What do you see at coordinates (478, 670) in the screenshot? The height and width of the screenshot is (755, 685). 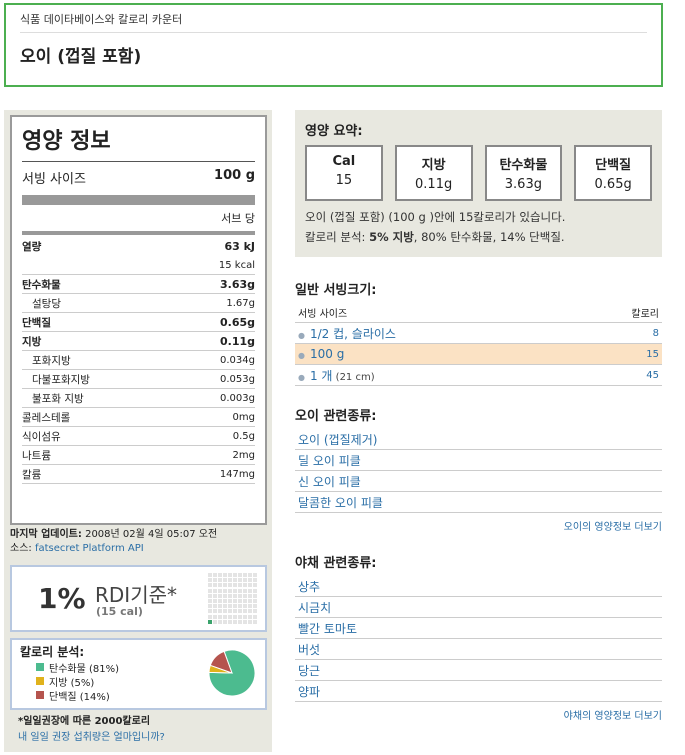 I see `related-food-link: 당근` at bounding box center [478, 670].